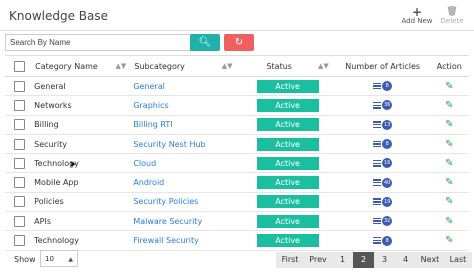 This screenshot has width=474, height=278. I want to click on articles-link: 19, so click(383, 201).